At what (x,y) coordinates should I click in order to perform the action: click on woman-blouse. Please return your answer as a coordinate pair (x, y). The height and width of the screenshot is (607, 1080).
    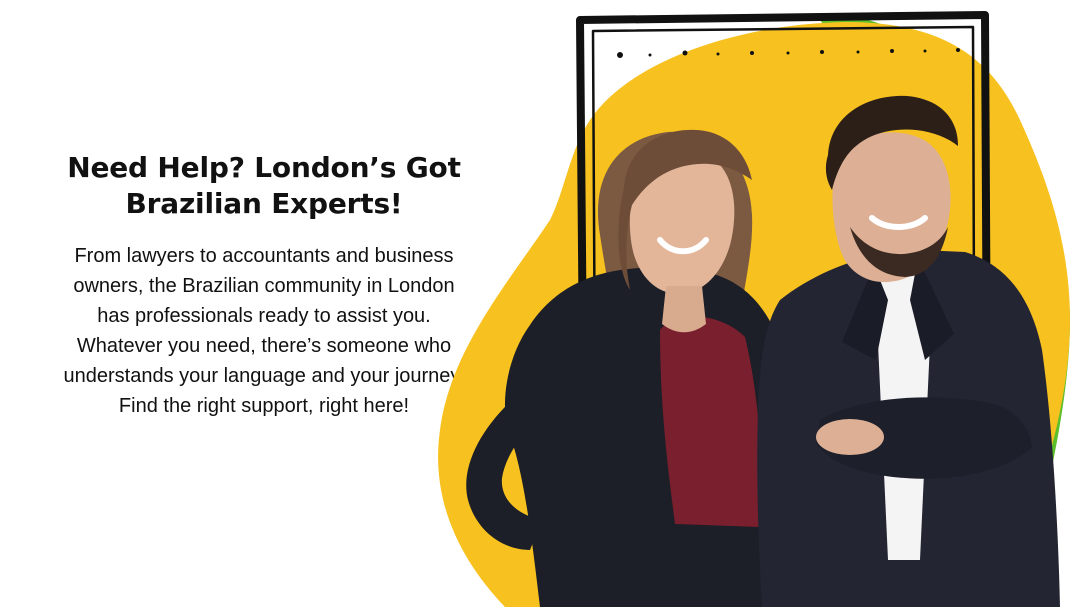
    Looking at the image, I should click on (711, 421).